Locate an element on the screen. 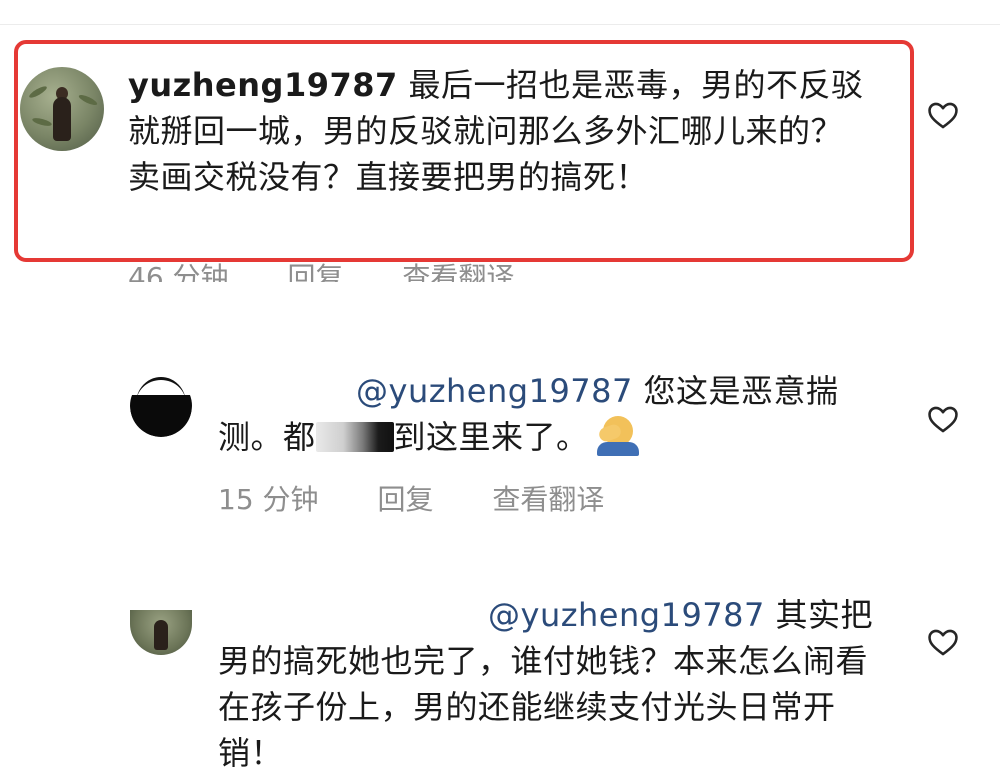  comment-meta: 46 分钟 回复 查看翻译 is located at coordinates (346, 275).